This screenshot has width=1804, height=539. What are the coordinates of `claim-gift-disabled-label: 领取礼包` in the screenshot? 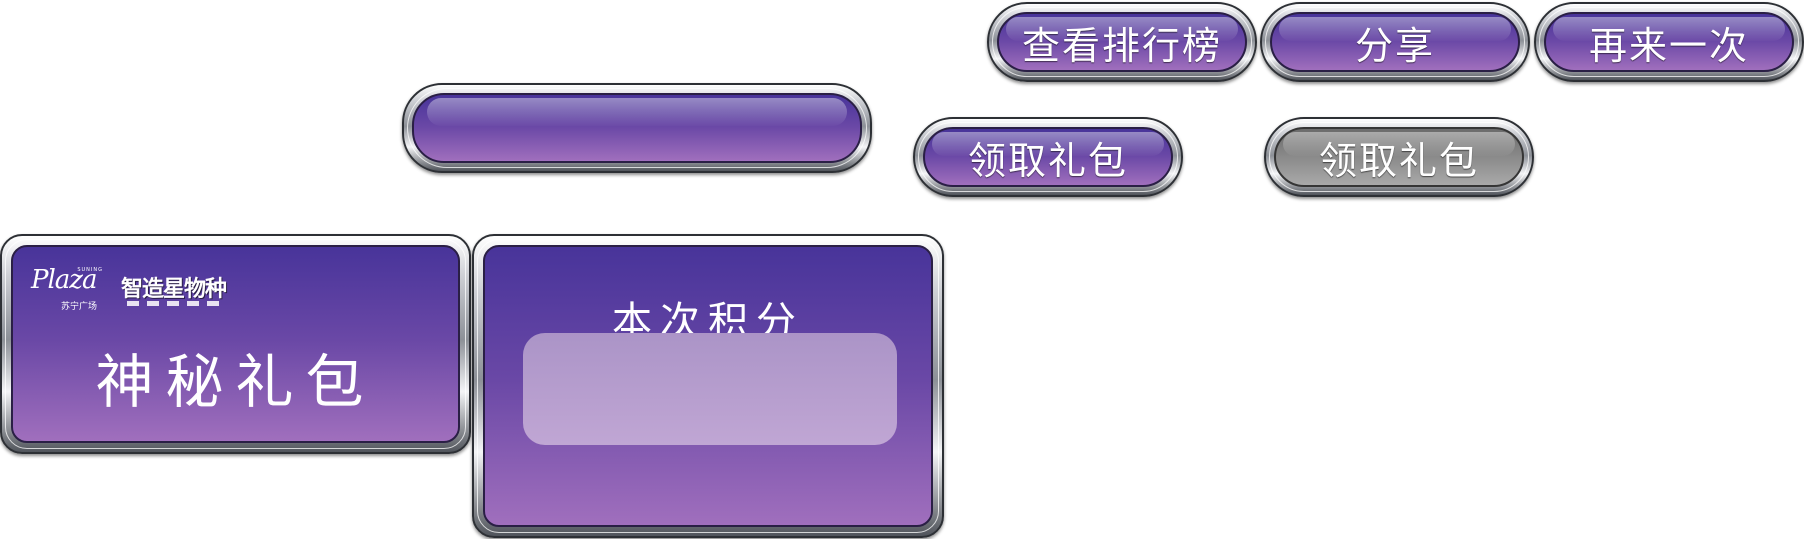 It's located at (1398, 160).